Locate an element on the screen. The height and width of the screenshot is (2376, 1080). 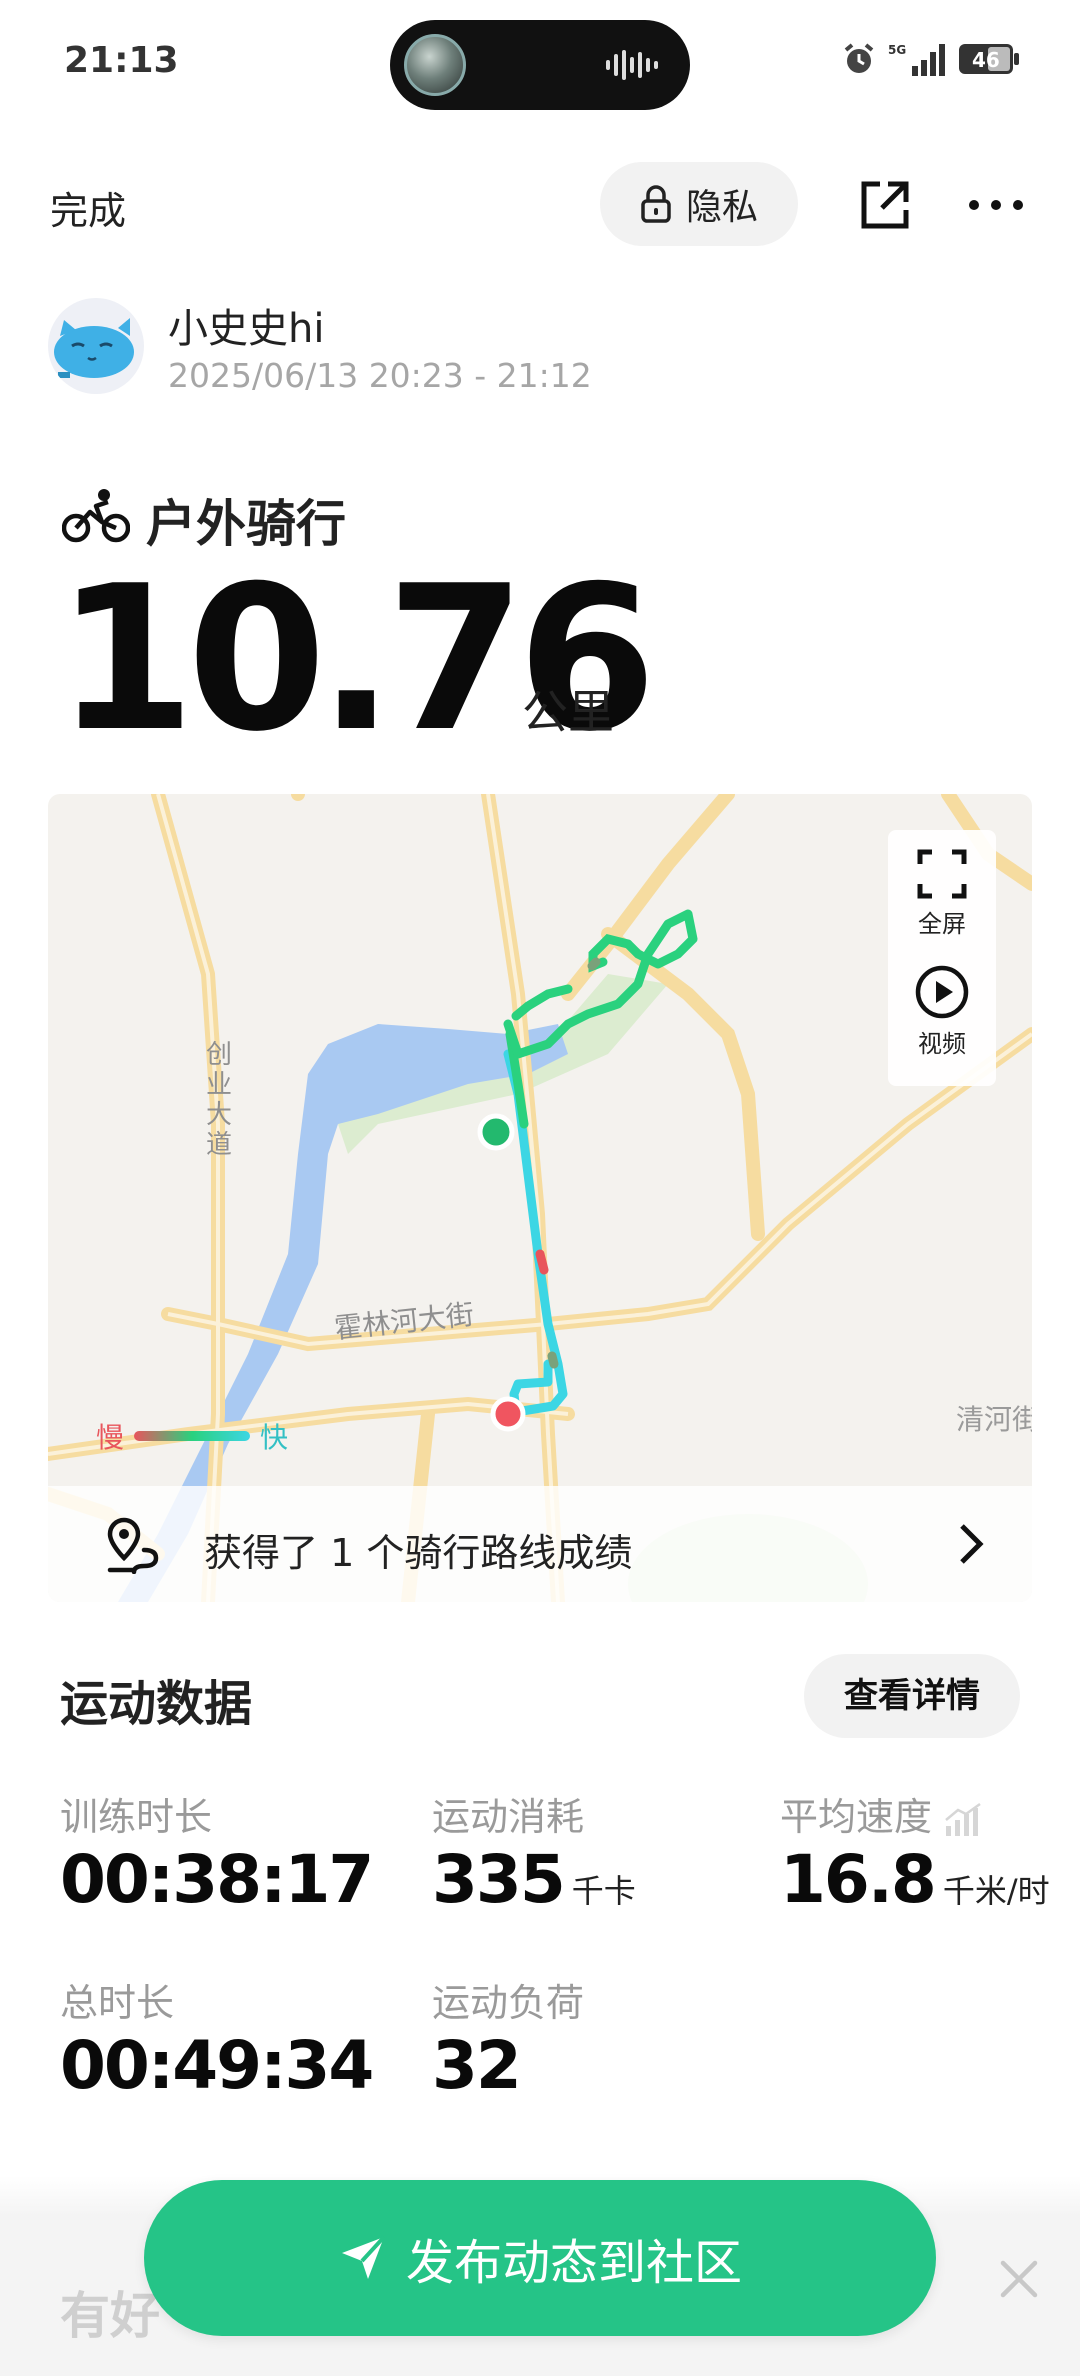
publish-to-community-button: 发布动态到社区 is located at coordinates (540, 2258).